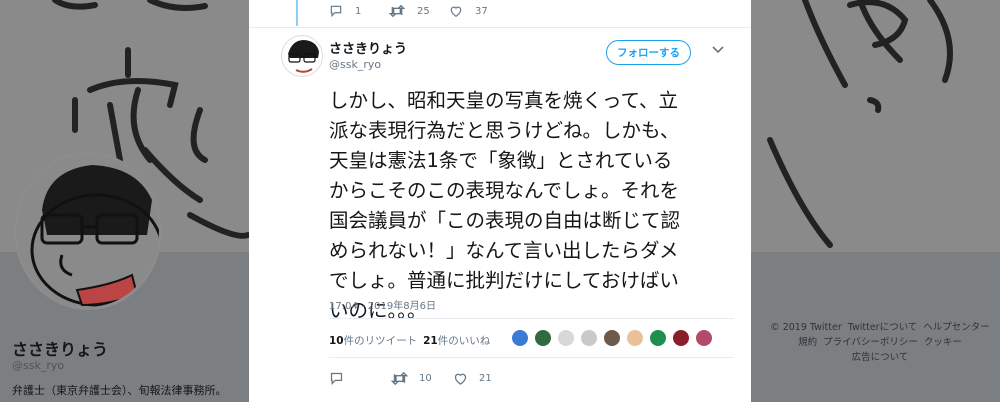  I want to click on footer-link-cookies: クッキー, so click(943, 342).